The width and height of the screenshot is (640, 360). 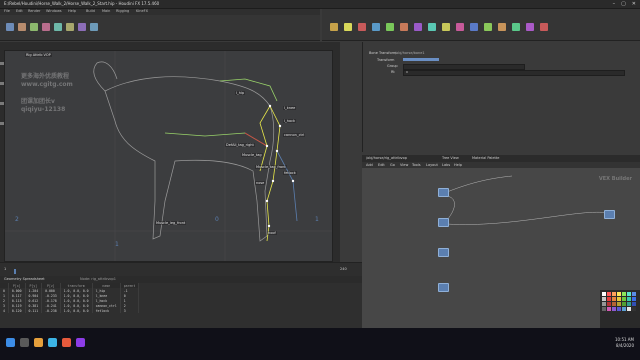 I want to click on menu-file: File, so click(x=7, y=11).